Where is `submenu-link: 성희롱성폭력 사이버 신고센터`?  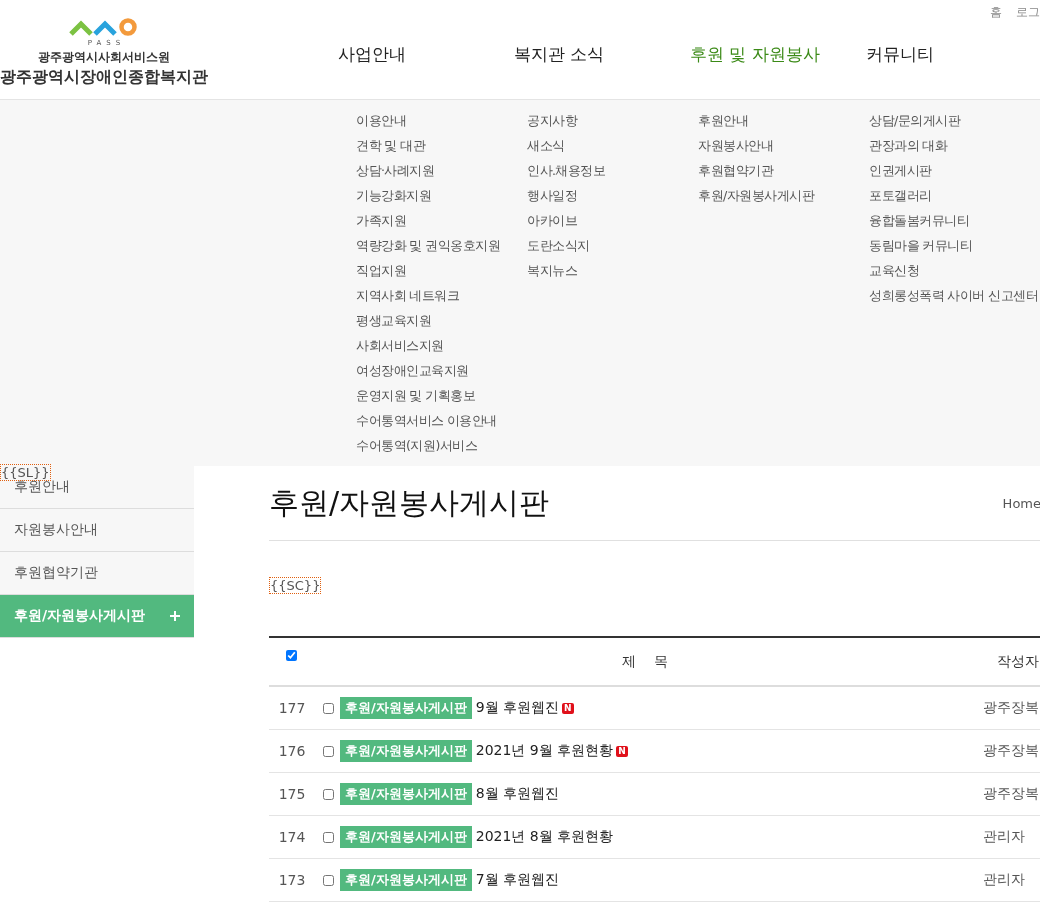
submenu-link: 성희롱성폭력 사이버 신고센터 is located at coordinates (954, 295).